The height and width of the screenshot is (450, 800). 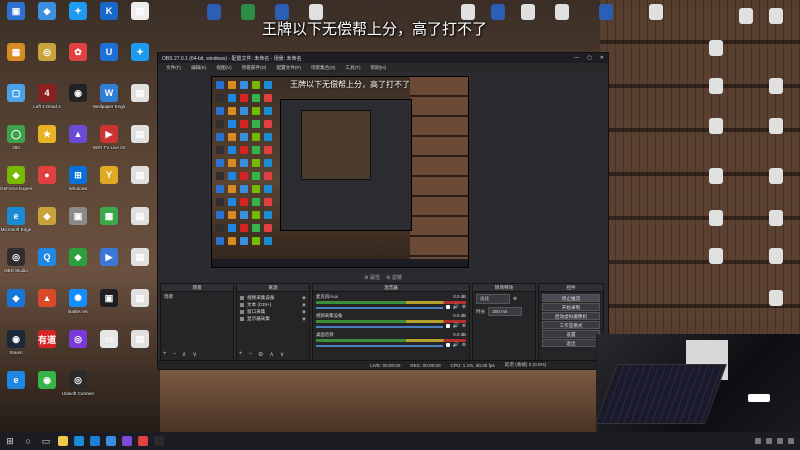 What do you see at coordinates (16, 381) in the screenshot?
I see `desktop-shortcut: e` at bounding box center [16, 381].